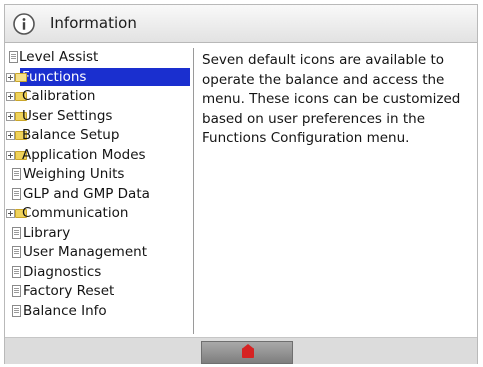 The width and height of the screenshot is (483, 367). I want to click on tree-item-label: Diagnostics, so click(62, 271).